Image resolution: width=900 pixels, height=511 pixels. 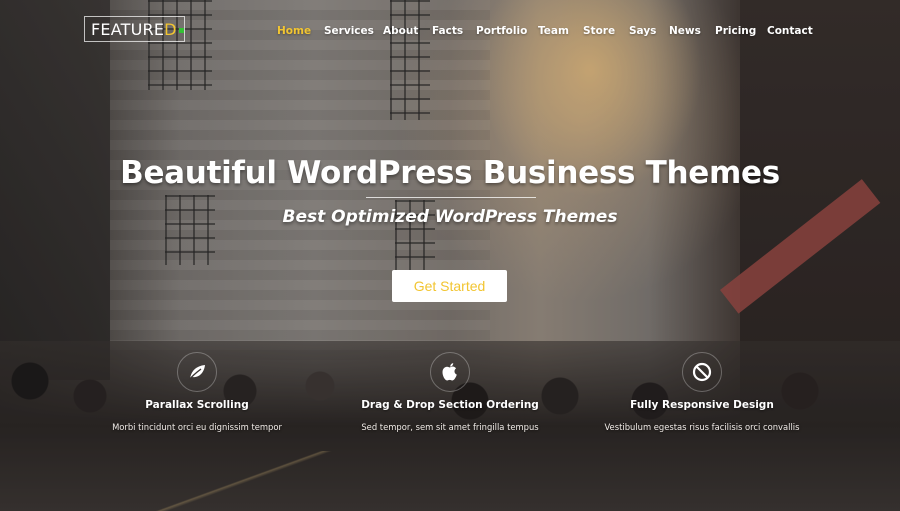 I want to click on site-logo: FEATURE D, so click(x=134, y=29).